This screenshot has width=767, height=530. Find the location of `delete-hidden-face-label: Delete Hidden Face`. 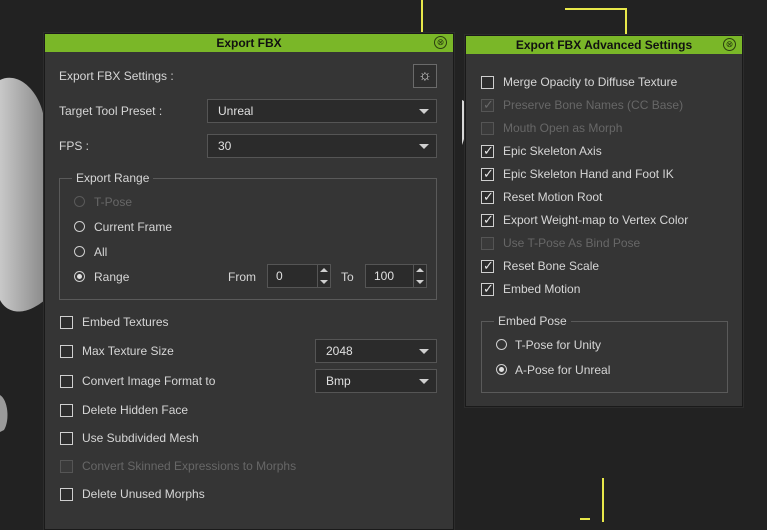

delete-hidden-face-label: Delete Hidden Face is located at coordinates (135, 410).